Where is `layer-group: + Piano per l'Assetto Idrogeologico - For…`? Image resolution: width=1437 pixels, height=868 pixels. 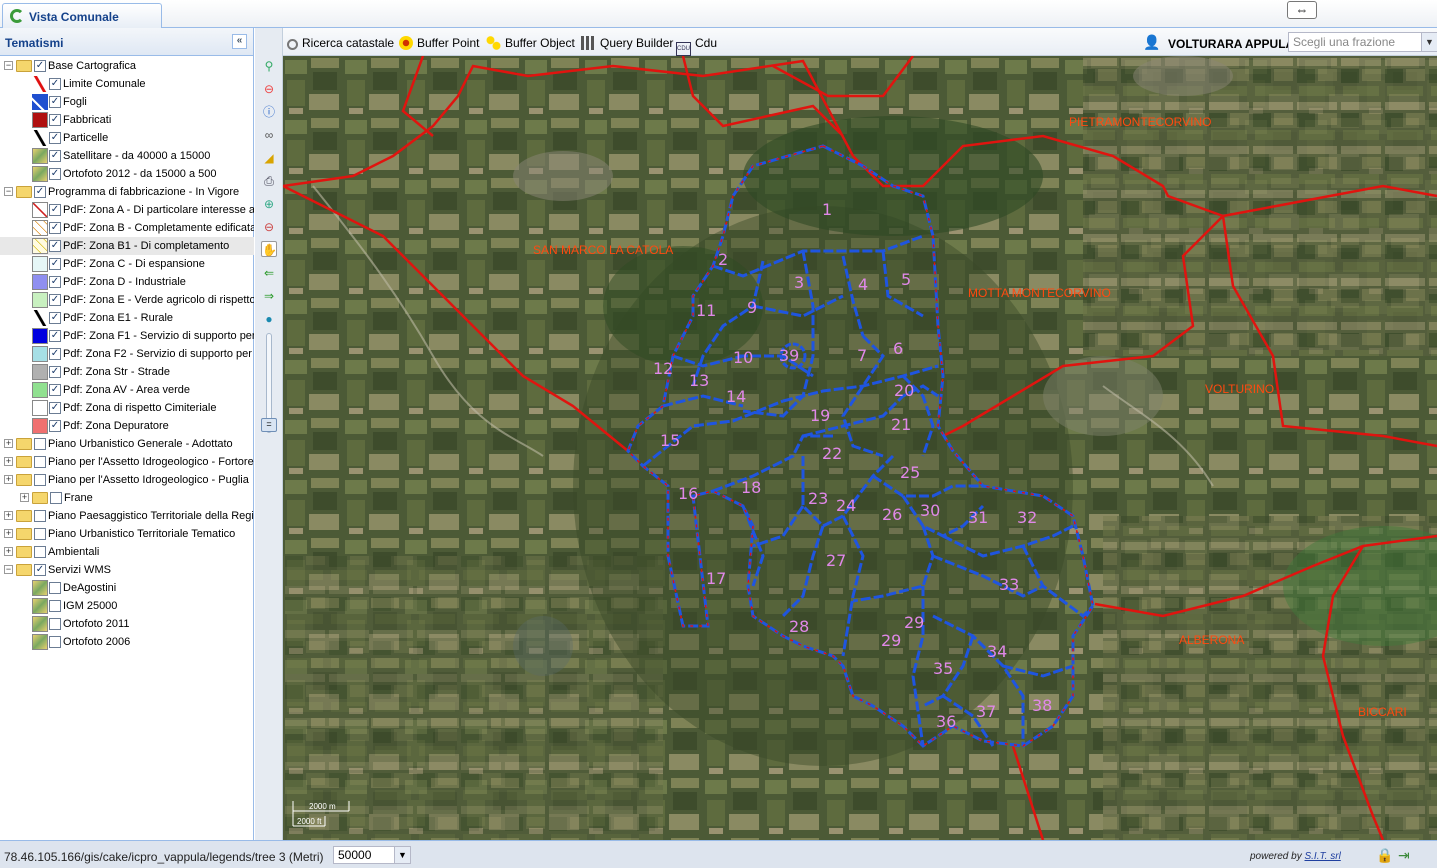 layer-group: + Piano per l'Assetto Idrogeologico - For… is located at coordinates (127, 462).